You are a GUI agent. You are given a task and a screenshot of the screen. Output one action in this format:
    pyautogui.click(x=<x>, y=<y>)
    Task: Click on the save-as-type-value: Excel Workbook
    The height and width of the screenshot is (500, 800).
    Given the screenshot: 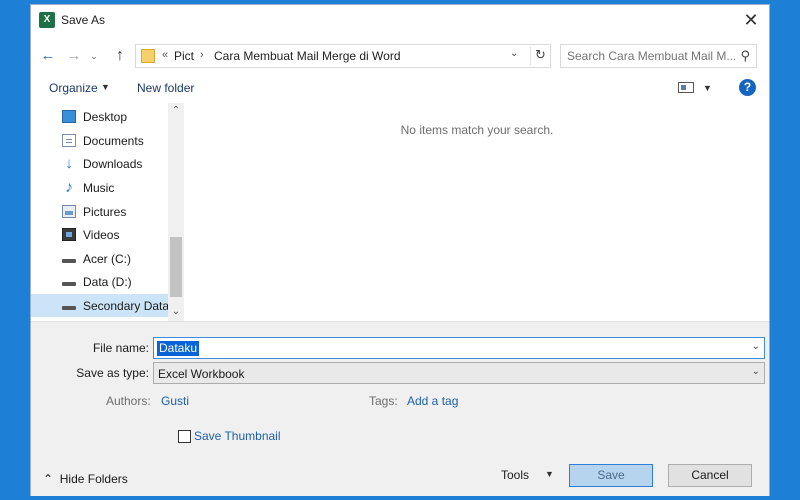 What is the action you would take?
    pyautogui.click(x=201, y=374)
    